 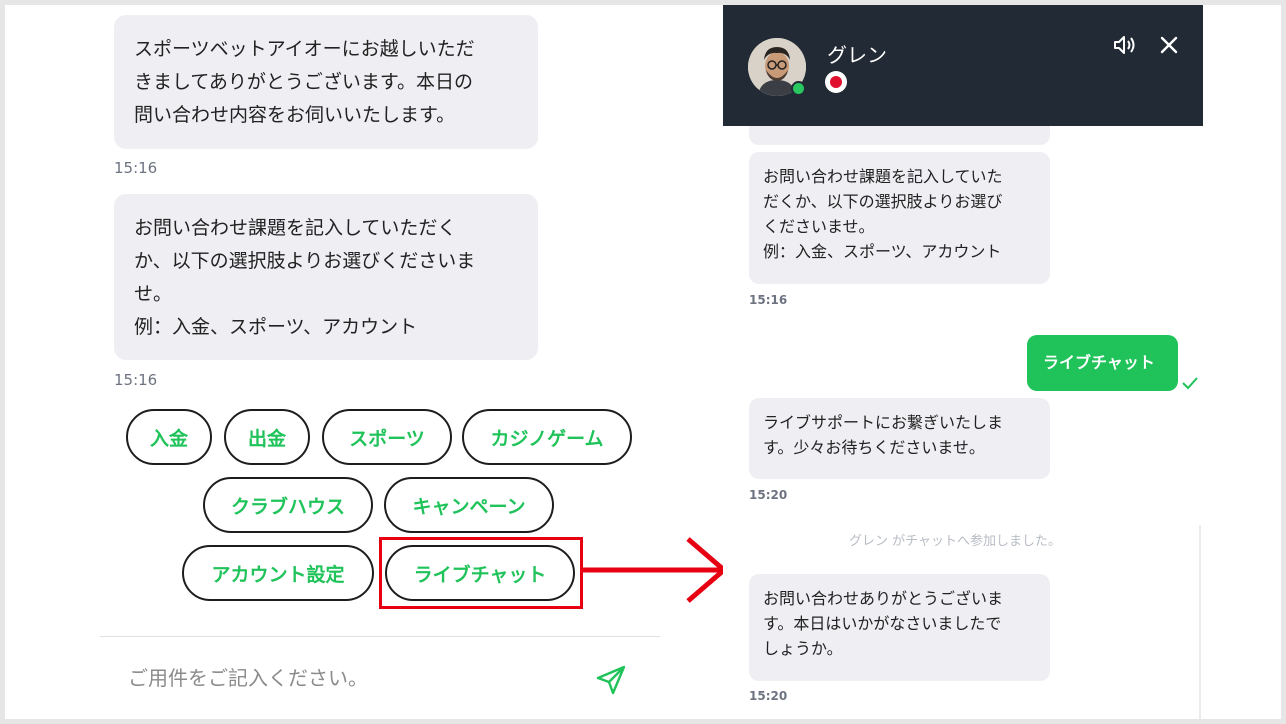 I want to click on scrollbar-track, so click(x=1200, y=622).